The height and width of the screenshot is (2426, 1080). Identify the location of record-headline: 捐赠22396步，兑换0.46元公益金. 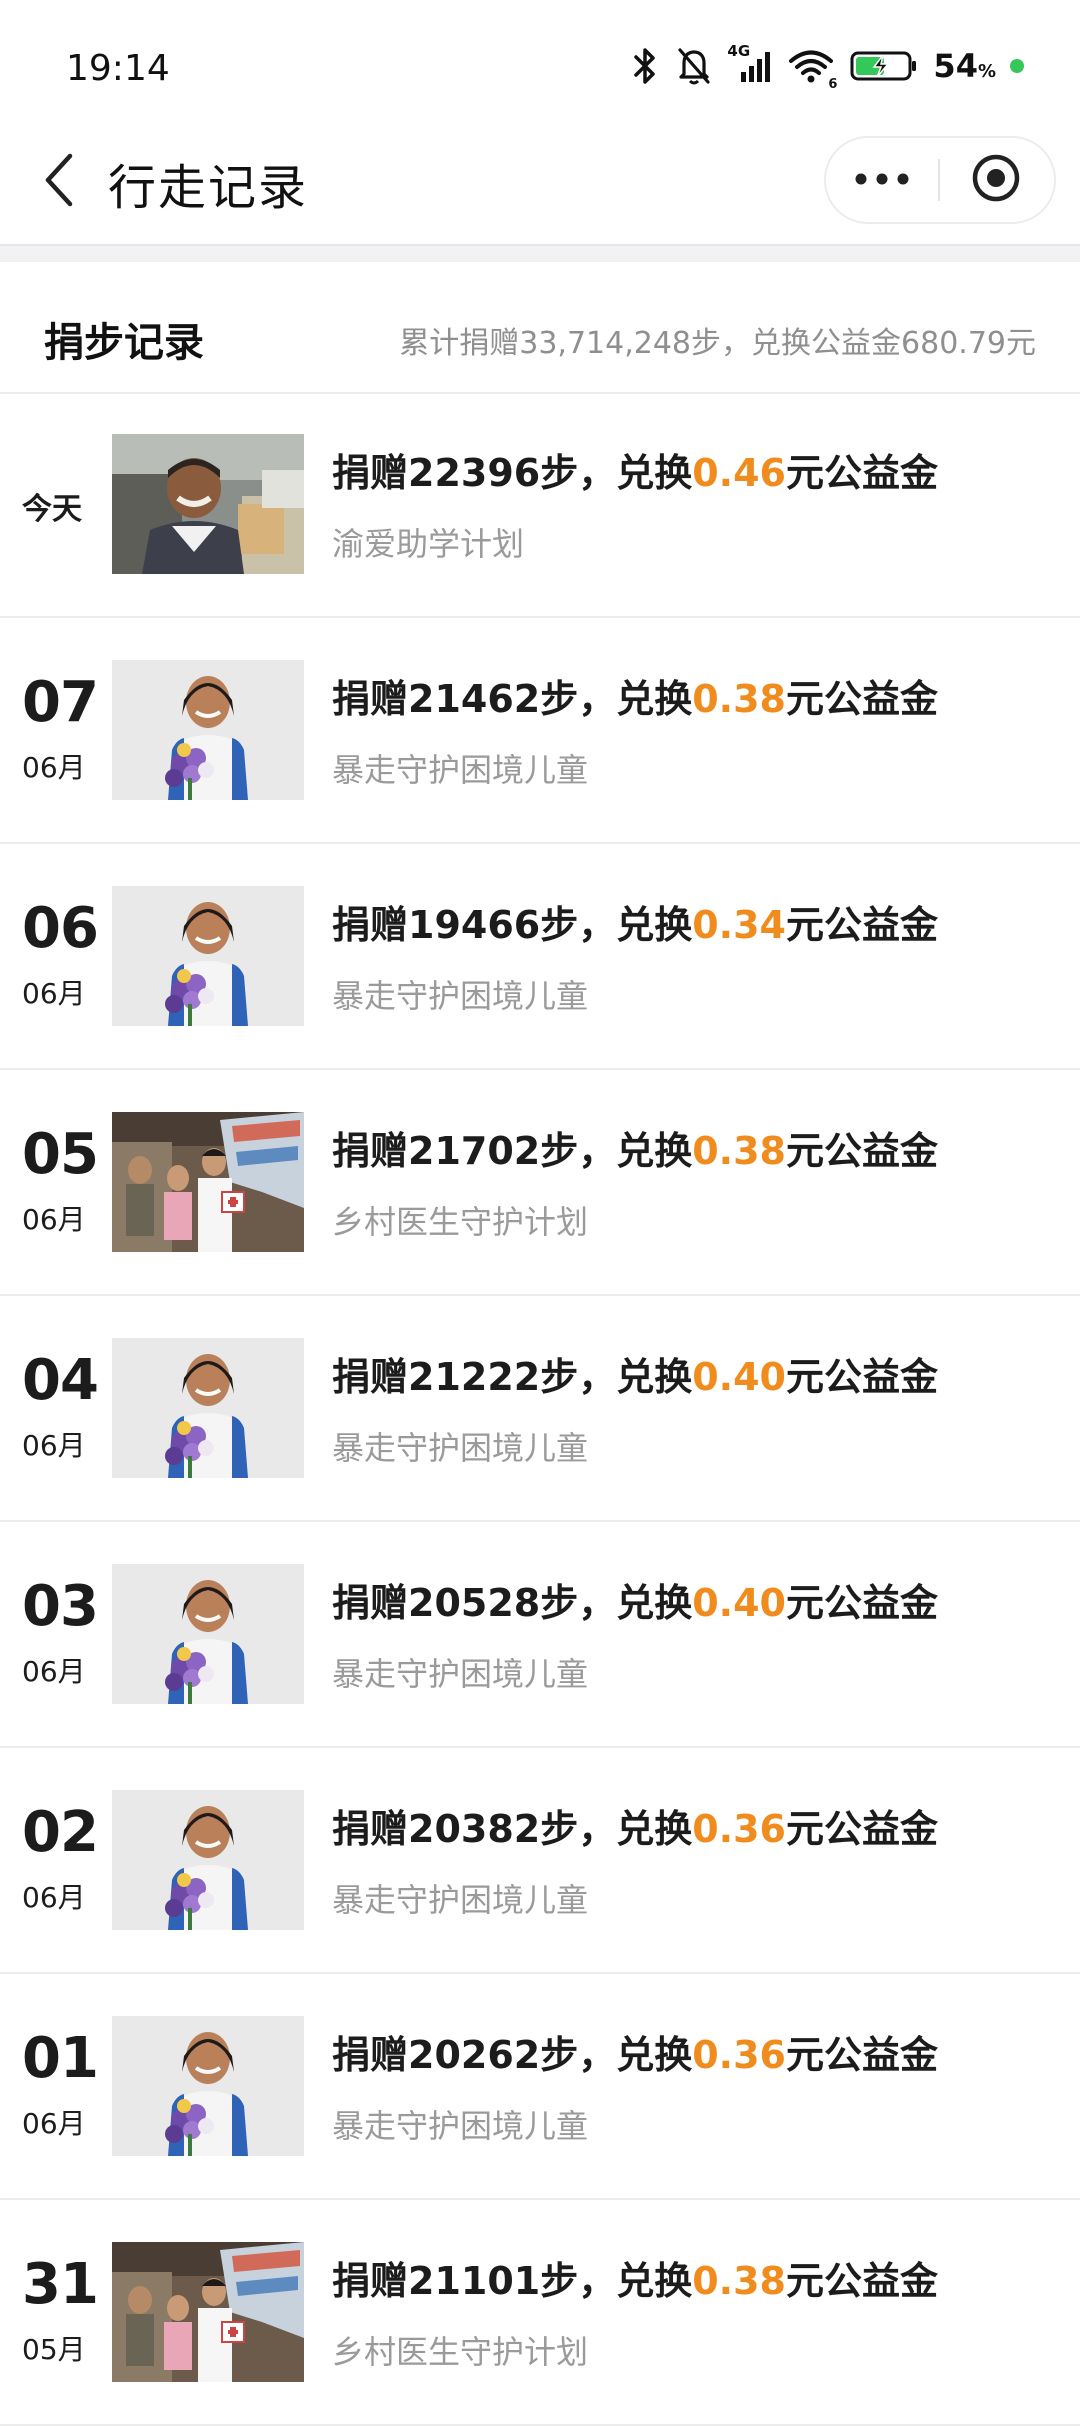
(696, 469).